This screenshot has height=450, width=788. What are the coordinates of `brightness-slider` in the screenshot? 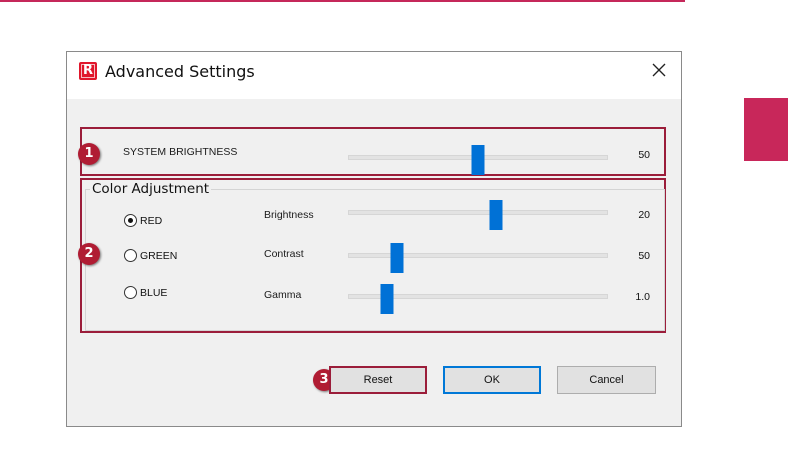 It's located at (478, 215).